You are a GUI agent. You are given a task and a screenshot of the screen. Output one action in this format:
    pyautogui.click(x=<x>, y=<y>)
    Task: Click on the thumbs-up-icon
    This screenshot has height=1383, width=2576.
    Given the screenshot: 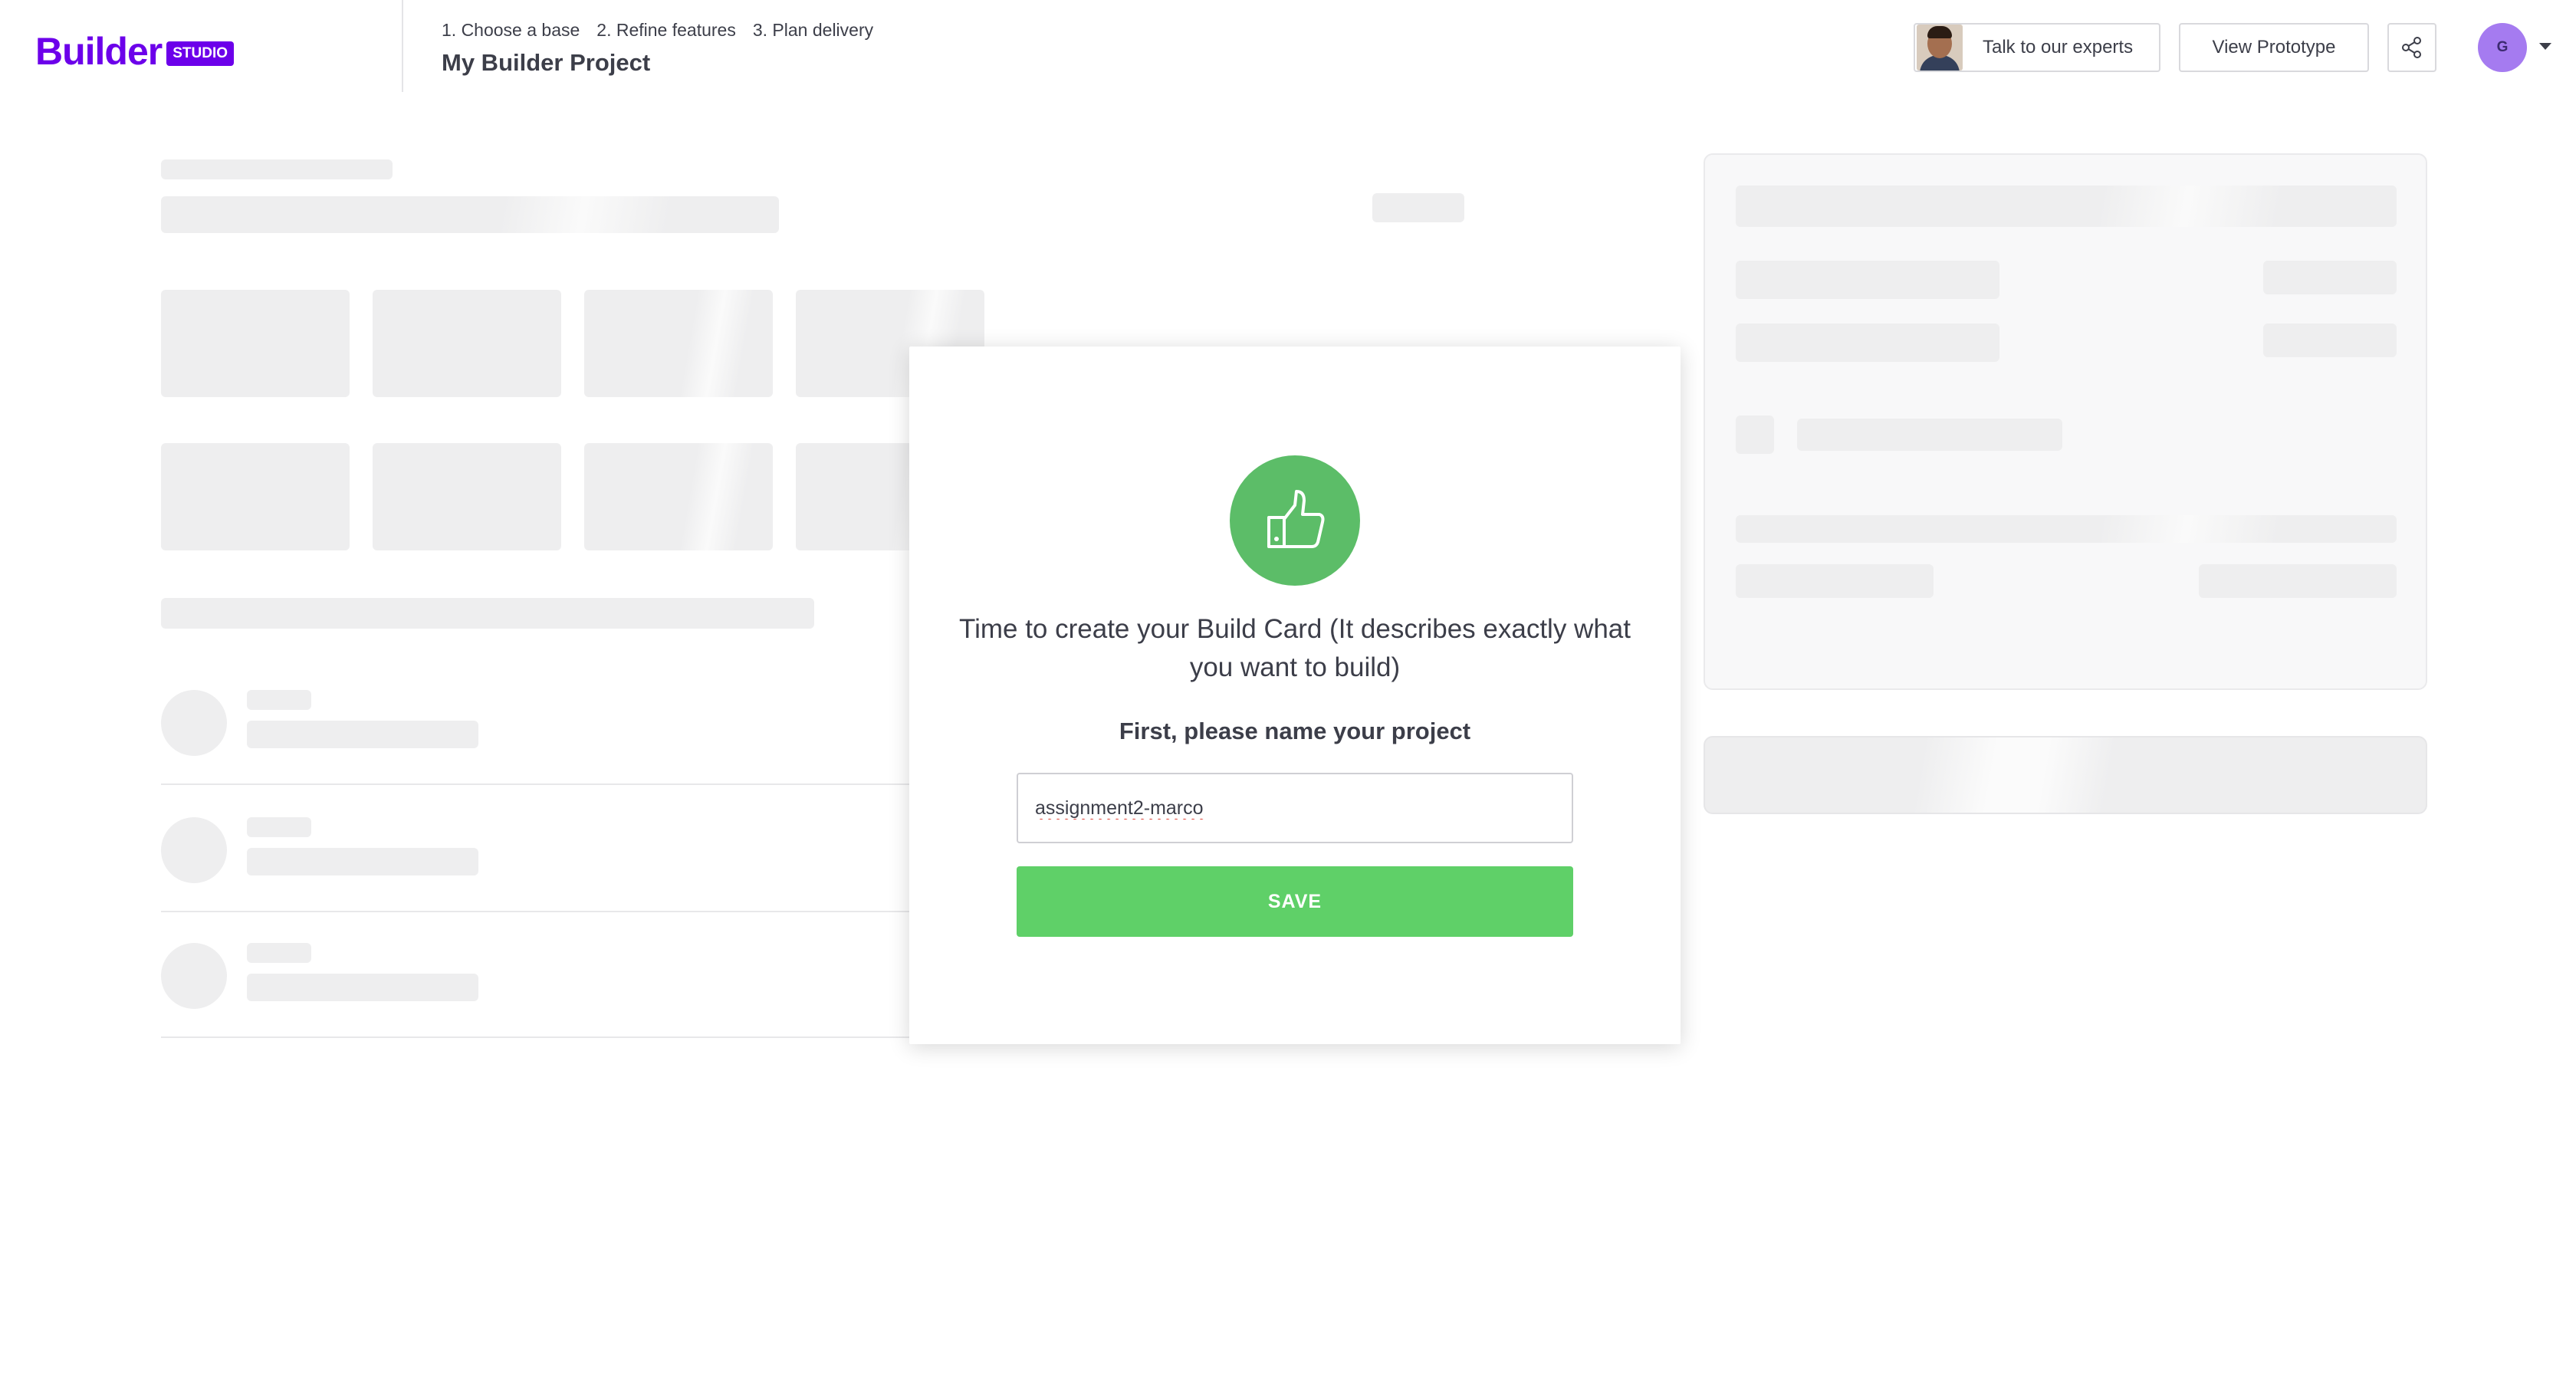 What is the action you would take?
    pyautogui.click(x=1296, y=519)
    